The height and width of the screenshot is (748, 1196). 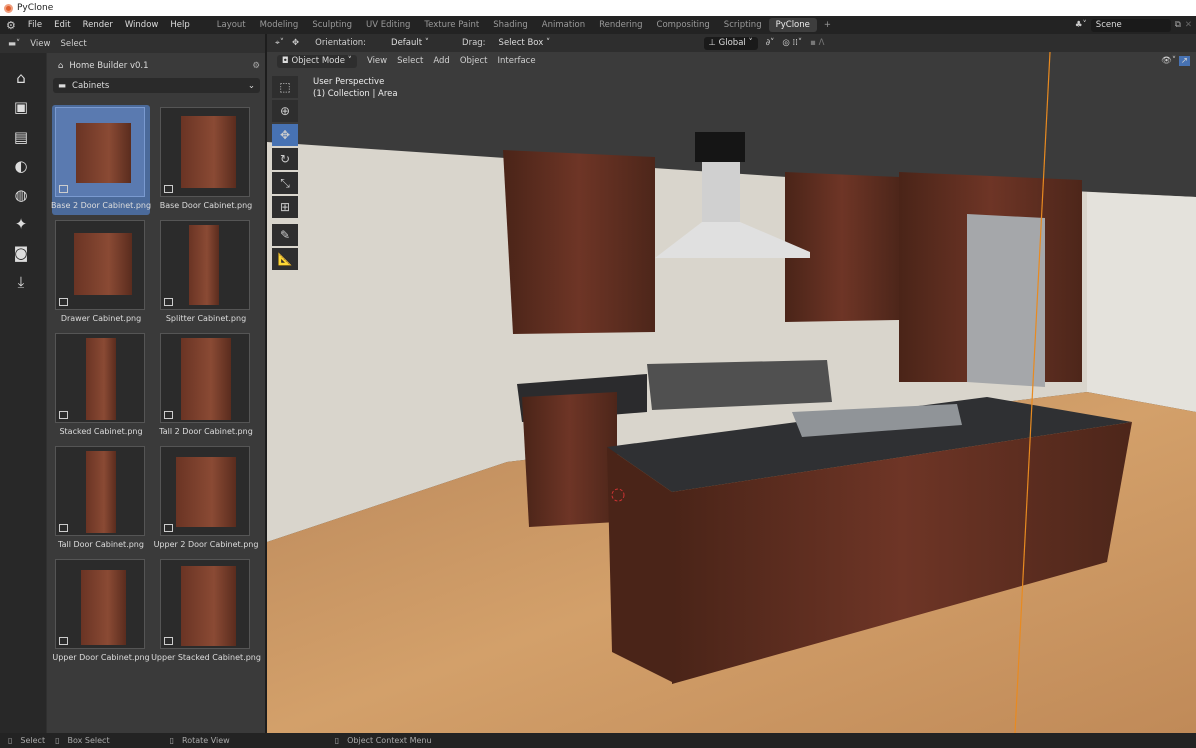 I want to click on transform-orientation-dropdown: ⊥ Global ˅, so click(x=730, y=43).